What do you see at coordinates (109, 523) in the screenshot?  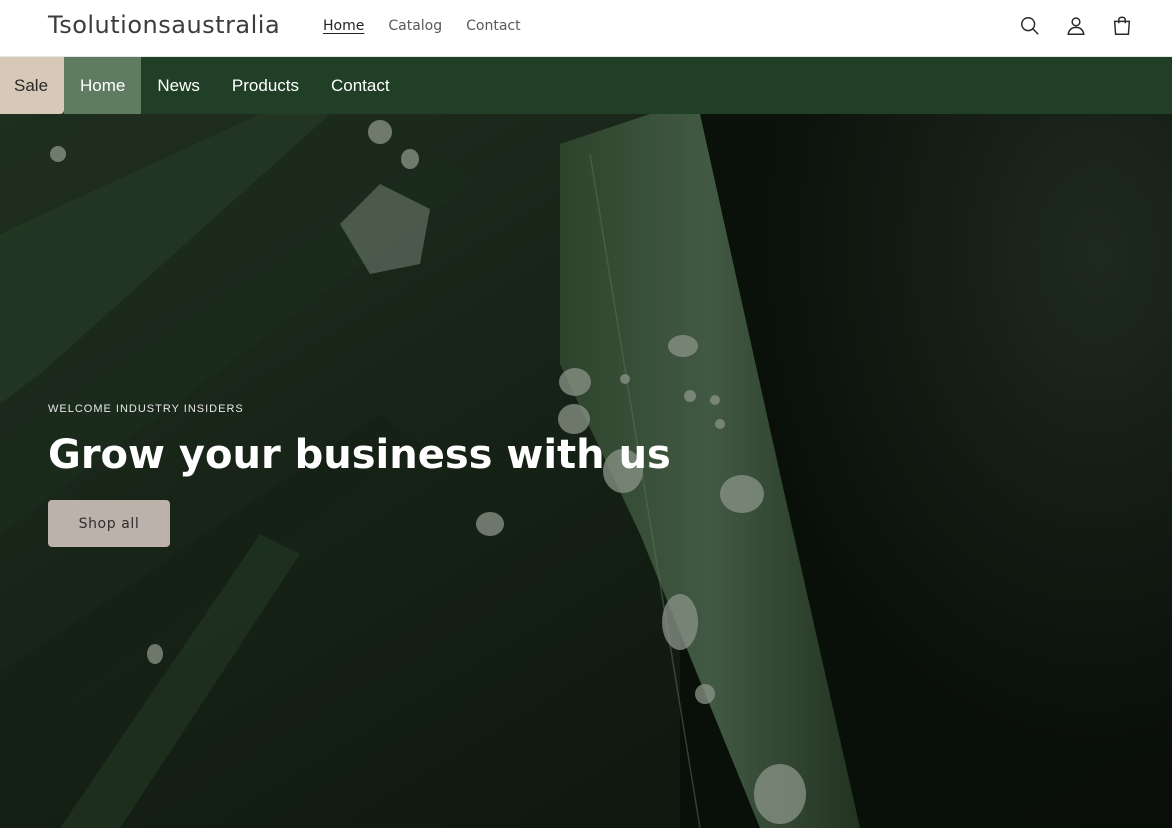 I see `shop-all-button: Shop all` at bounding box center [109, 523].